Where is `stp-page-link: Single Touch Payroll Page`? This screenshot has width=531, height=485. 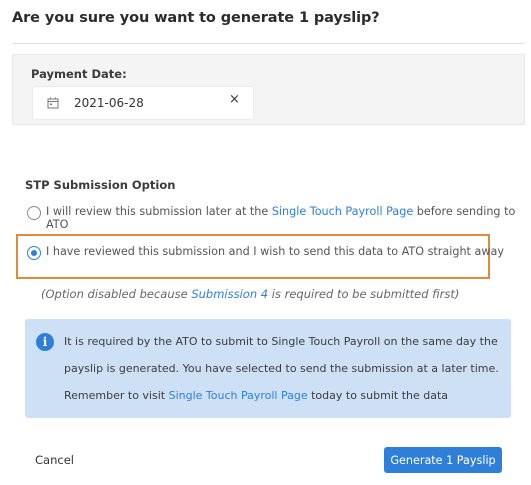
stp-page-link: Single Touch Payroll Page is located at coordinates (342, 211).